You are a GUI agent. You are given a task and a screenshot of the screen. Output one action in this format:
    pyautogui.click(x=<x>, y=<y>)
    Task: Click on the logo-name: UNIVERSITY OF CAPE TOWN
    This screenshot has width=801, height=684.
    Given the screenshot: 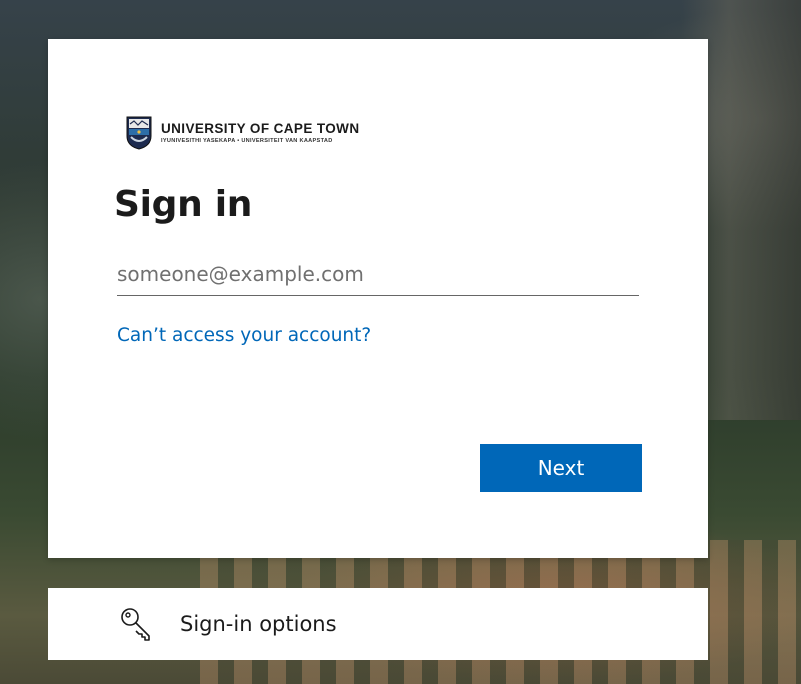 What is the action you would take?
    pyautogui.click(x=260, y=128)
    